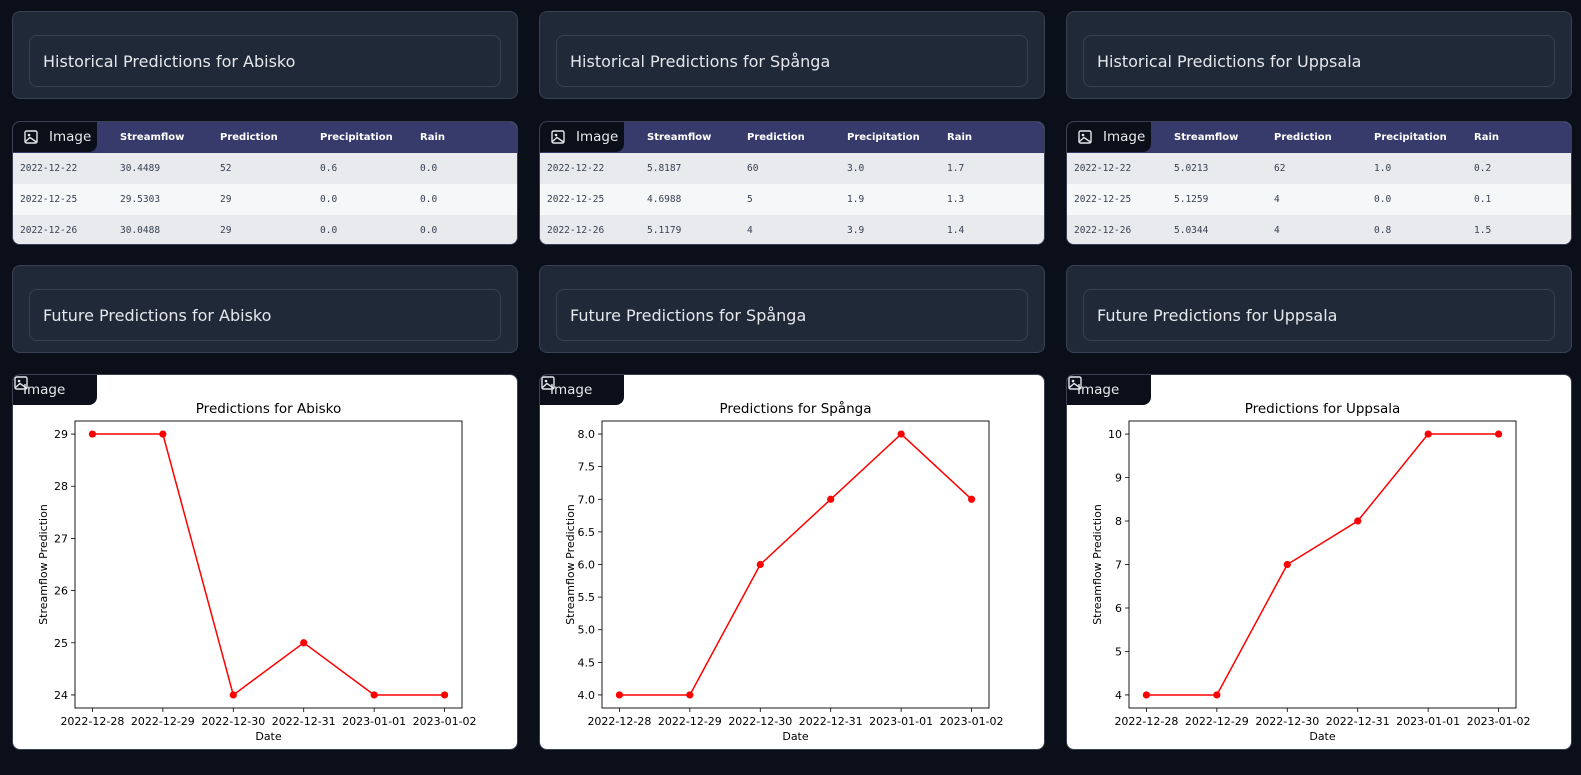  I want to click on col-header-precipitation: Precipitation, so click(883, 137).